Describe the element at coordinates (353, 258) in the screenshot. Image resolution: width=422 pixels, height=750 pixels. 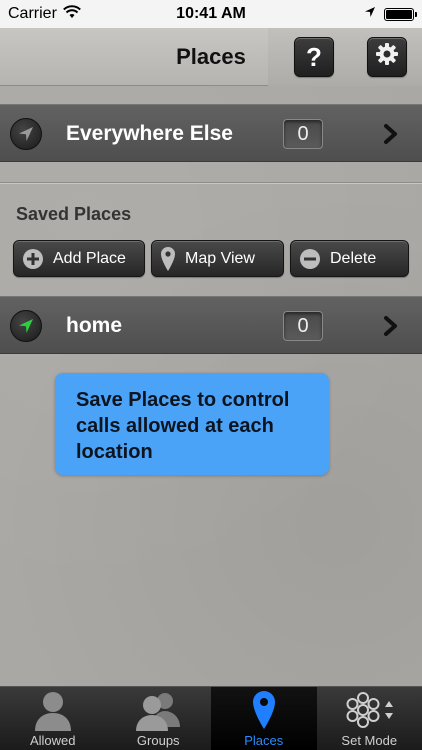
I see `delete-label: Delete` at that location.